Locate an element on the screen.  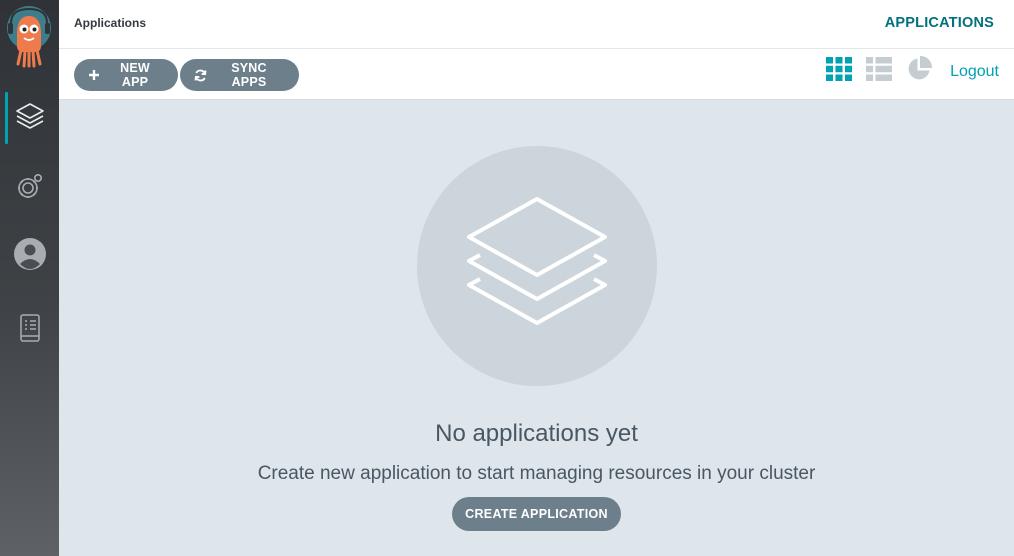
tiles-view-icon is located at coordinates (839, 71).